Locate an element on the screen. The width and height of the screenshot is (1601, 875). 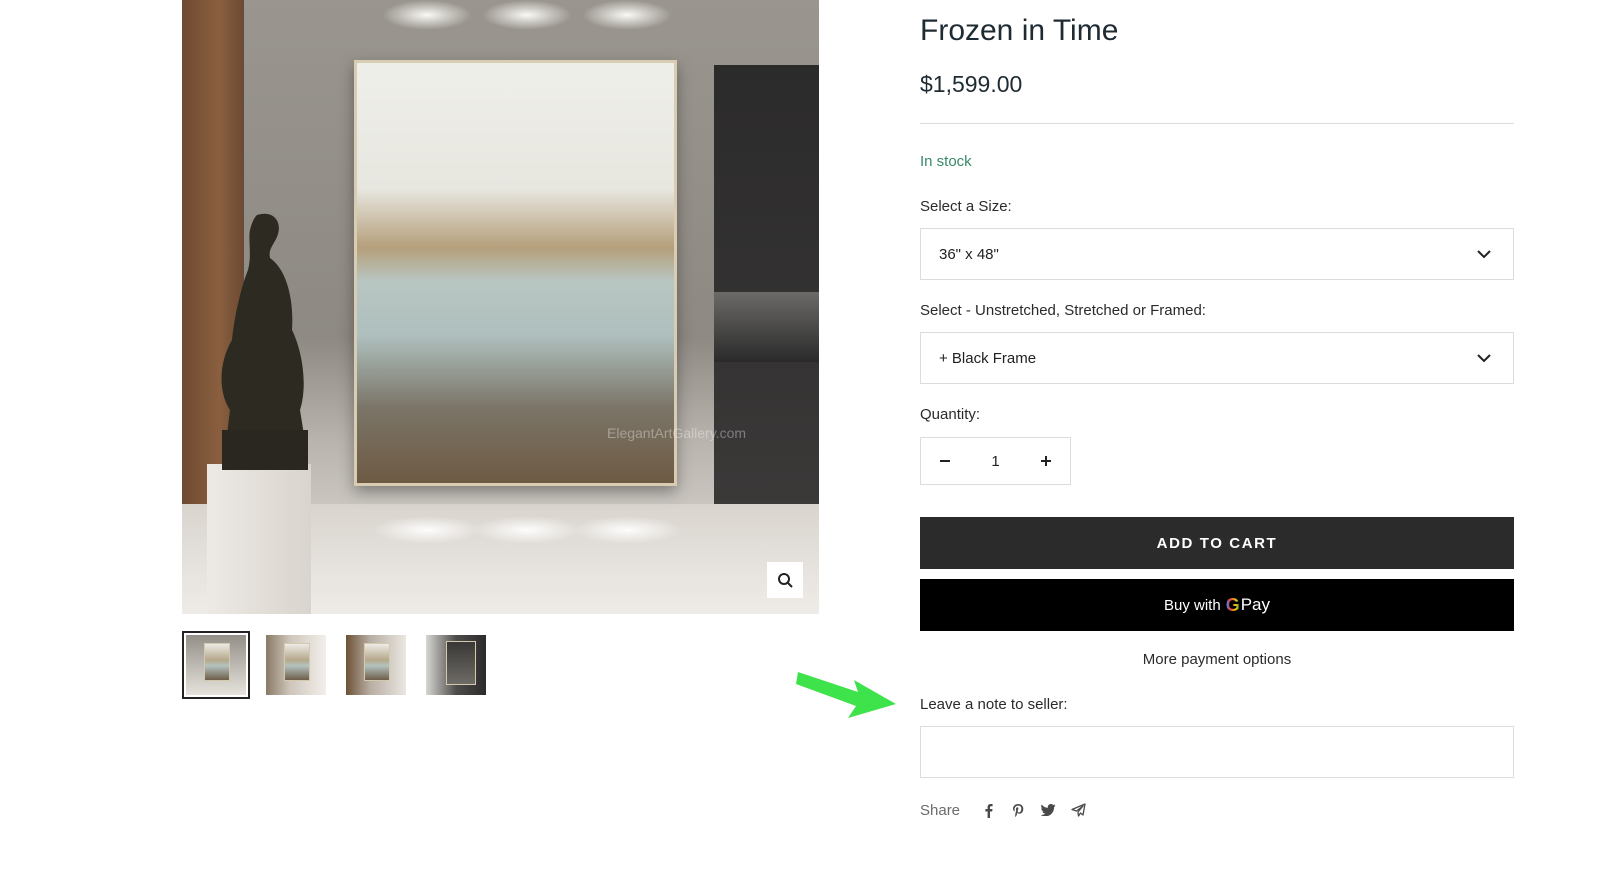
pinterest-icon is located at coordinates (1018, 810).